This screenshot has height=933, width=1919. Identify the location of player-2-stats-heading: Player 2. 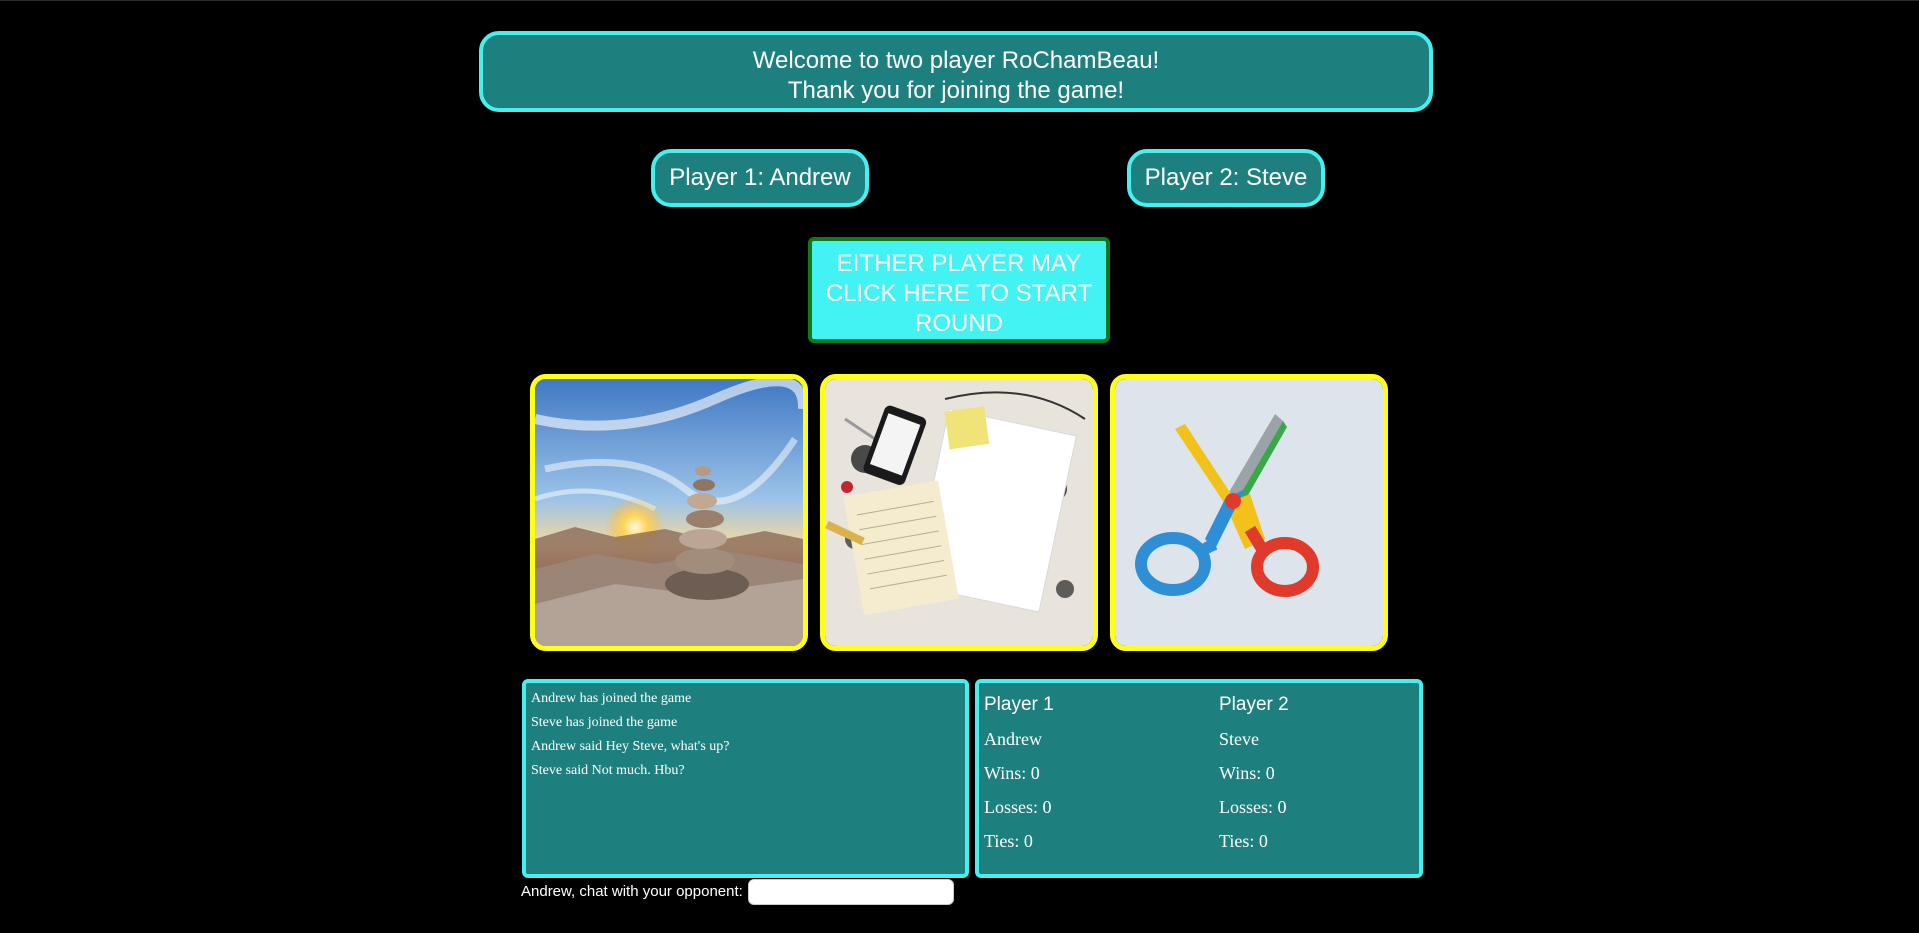
(1254, 704).